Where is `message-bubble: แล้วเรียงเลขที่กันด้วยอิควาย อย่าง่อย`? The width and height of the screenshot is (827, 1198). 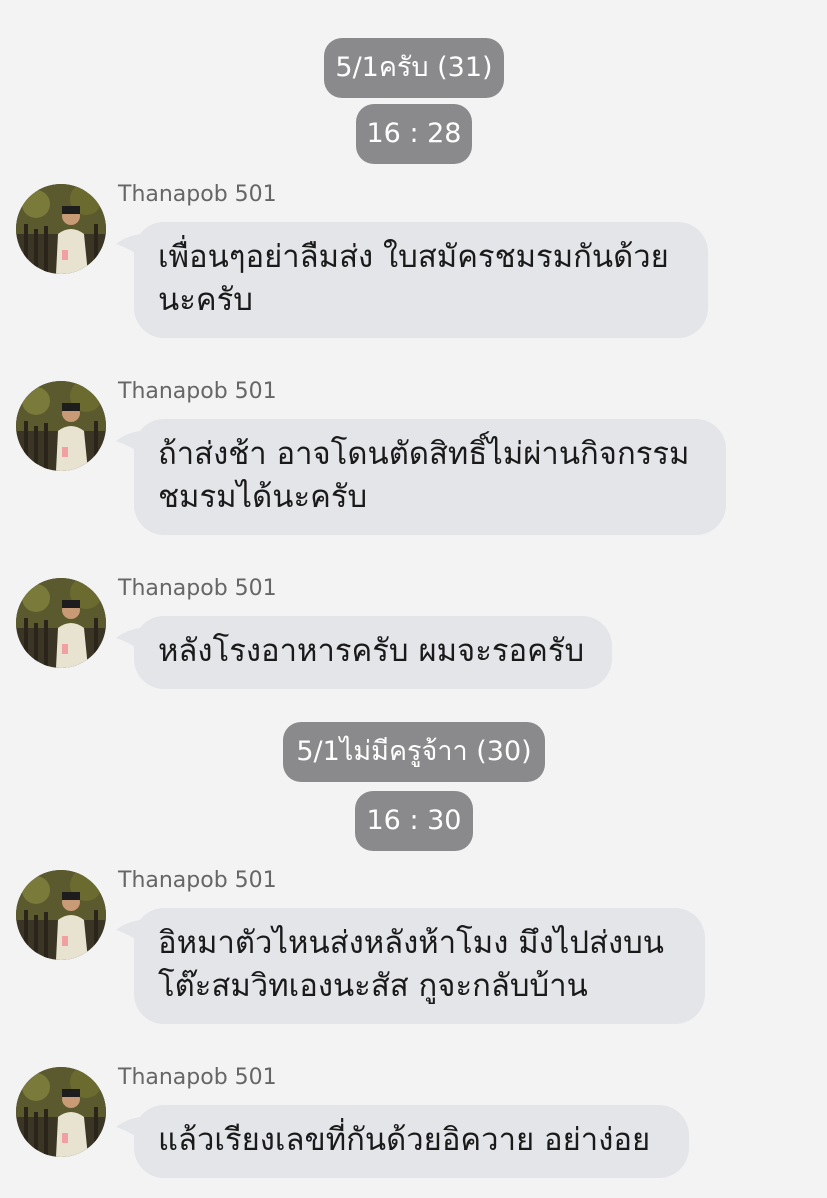 message-bubble: แล้วเรียงเลขที่กันด้วยอิควาย อย่าง่อย is located at coordinates (411, 1141).